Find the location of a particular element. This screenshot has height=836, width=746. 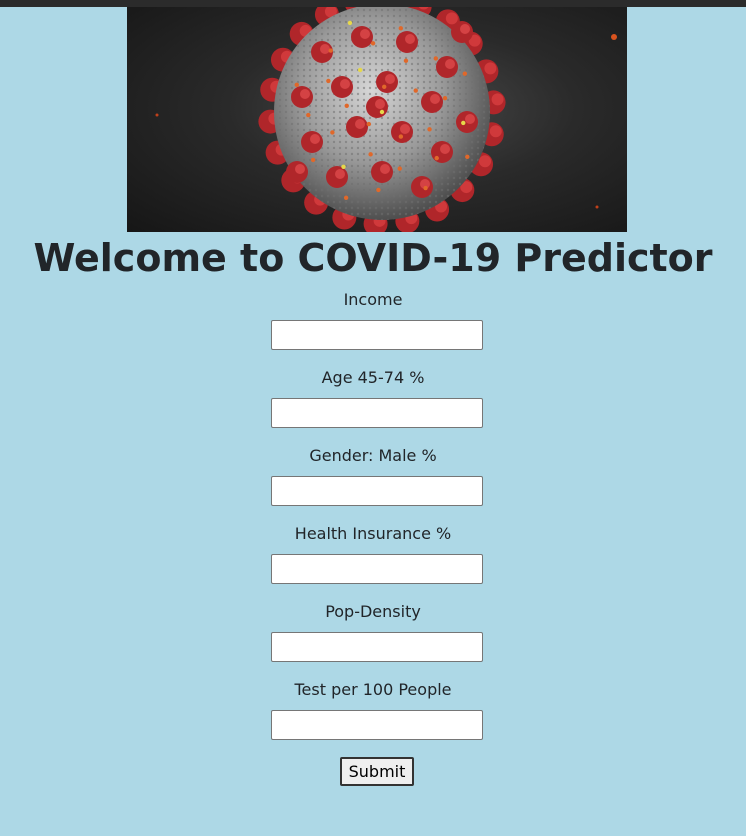

gender-male-label: Gender: Male % is located at coordinates (373, 455).